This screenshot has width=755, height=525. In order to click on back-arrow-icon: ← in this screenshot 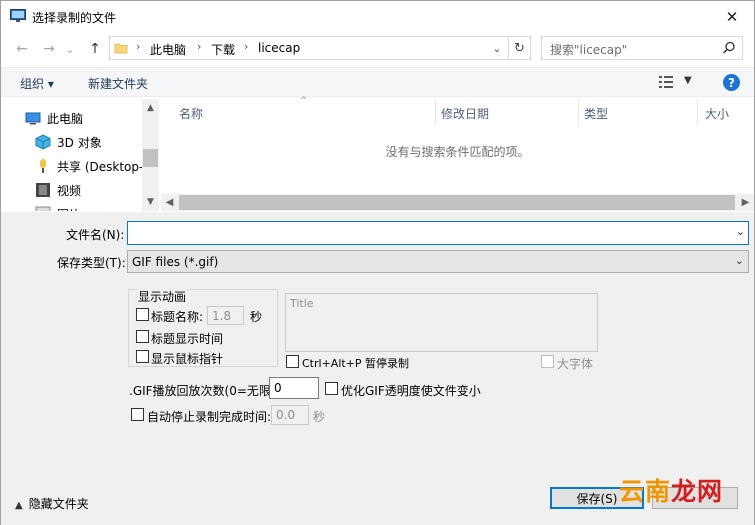, I will do `click(22, 49)`.